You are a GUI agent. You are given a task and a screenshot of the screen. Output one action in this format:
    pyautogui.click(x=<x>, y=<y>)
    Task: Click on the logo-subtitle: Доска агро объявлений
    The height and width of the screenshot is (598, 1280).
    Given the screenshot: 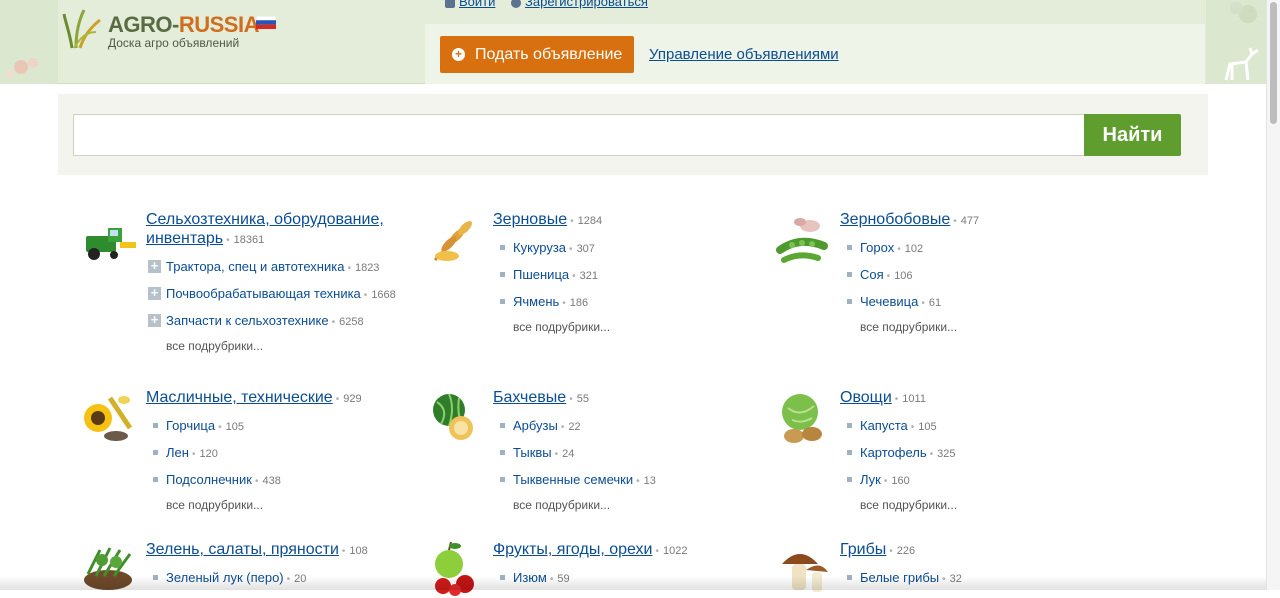 What is the action you would take?
    pyautogui.click(x=174, y=43)
    